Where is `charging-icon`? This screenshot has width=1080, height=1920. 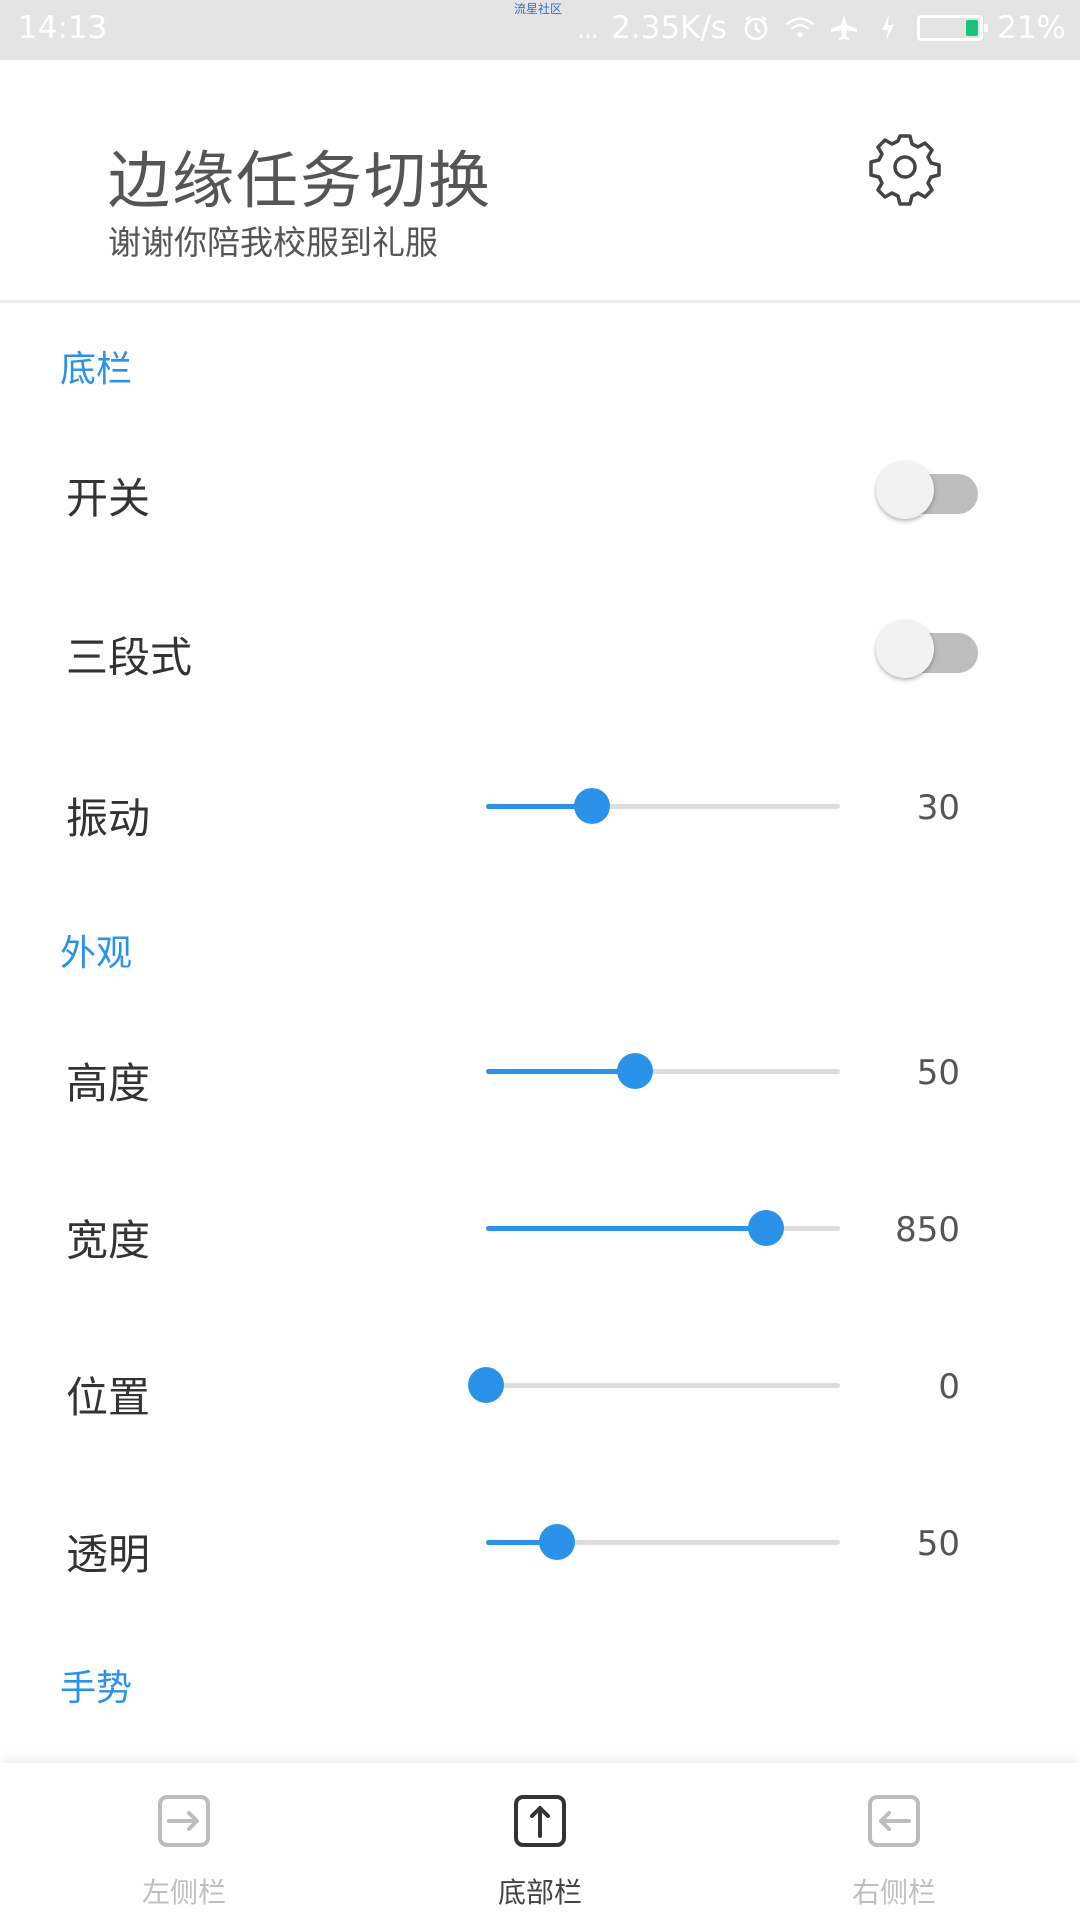
charging-icon is located at coordinates (888, 28).